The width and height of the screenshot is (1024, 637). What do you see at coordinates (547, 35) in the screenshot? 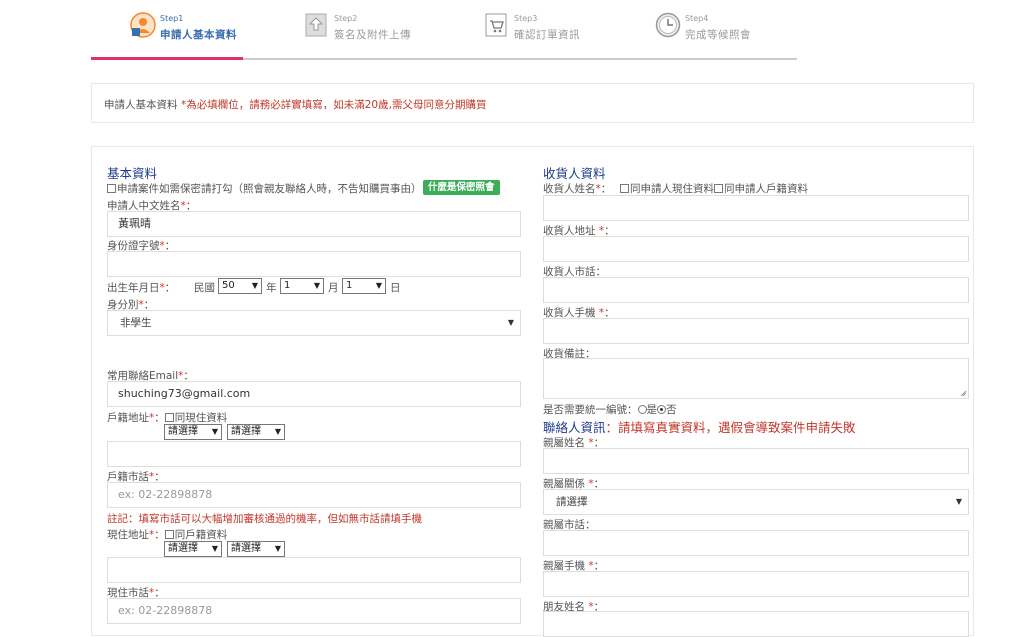
I see `step-3-label: 確認訂單資訊` at bounding box center [547, 35].